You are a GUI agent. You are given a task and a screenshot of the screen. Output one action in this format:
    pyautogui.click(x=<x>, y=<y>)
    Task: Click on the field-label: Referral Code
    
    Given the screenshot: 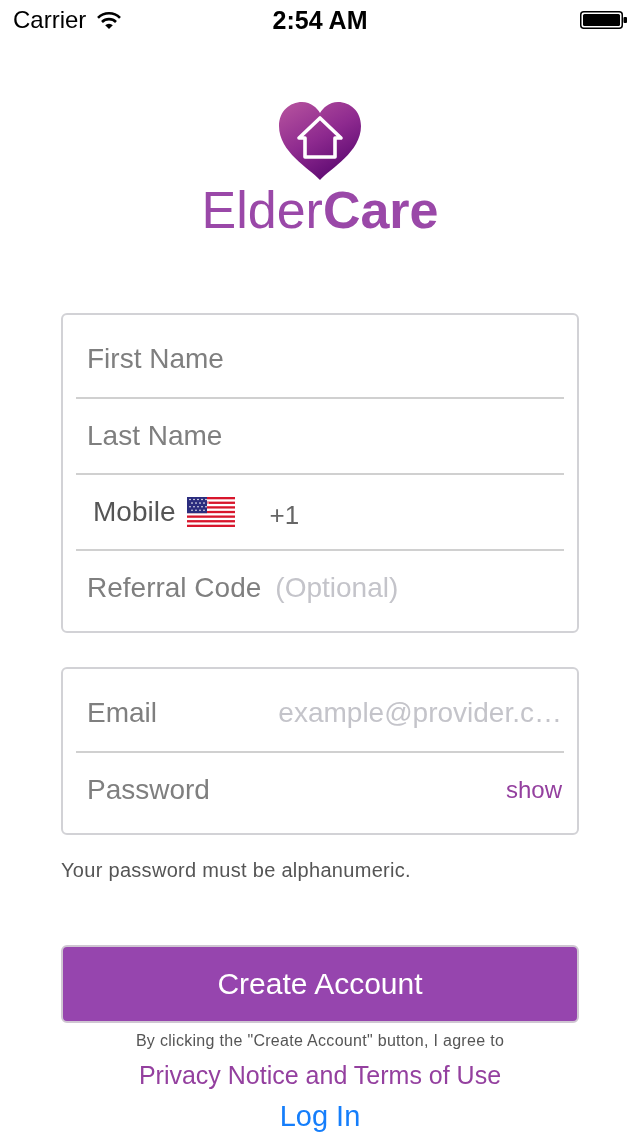 What is the action you would take?
    pyautogui.click(x=174, y=588)
    